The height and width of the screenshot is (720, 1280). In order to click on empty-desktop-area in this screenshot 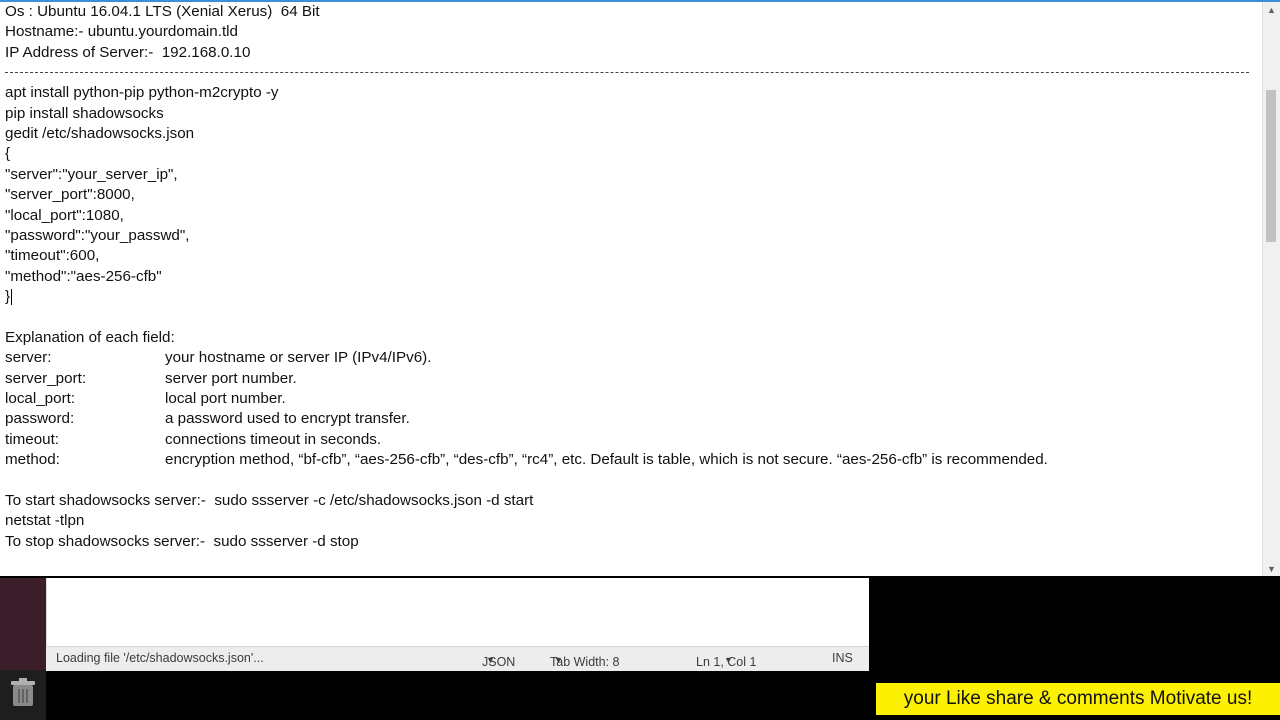, I will do `click(1074, 624)`.